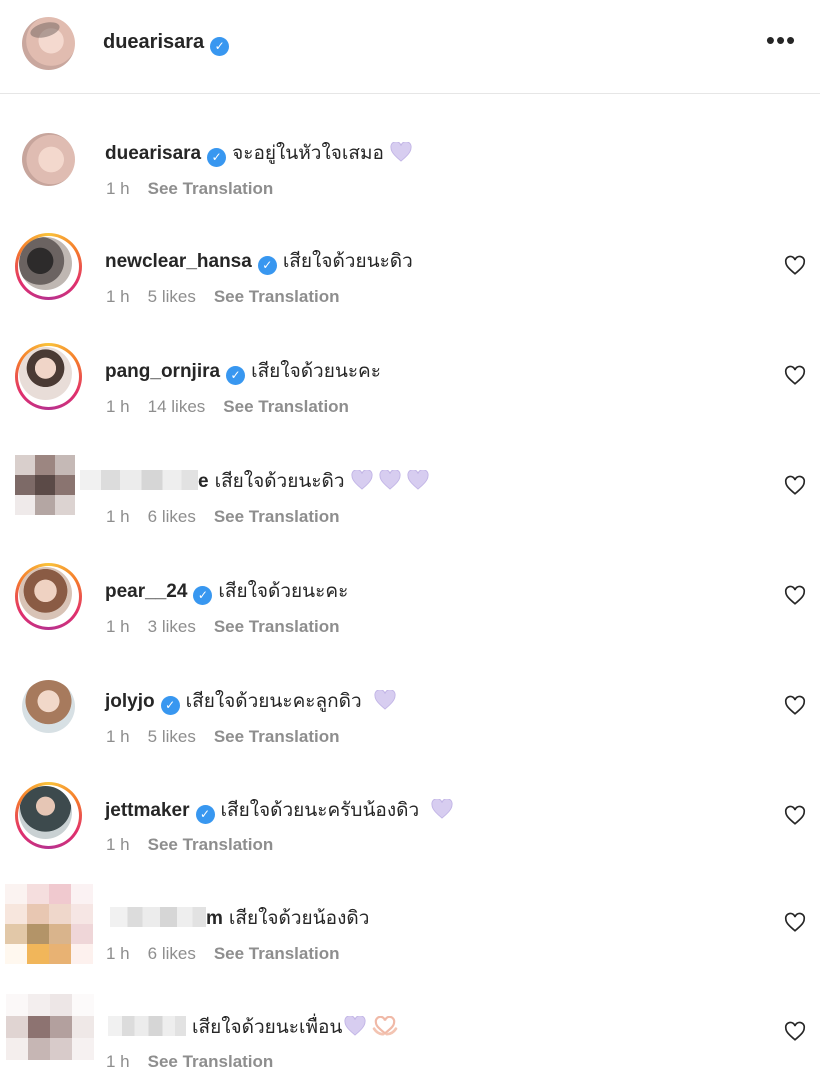  Describe the element at coordinates (130, 701) in the screenshot. I see `comment-username: jolyjo` at that location.